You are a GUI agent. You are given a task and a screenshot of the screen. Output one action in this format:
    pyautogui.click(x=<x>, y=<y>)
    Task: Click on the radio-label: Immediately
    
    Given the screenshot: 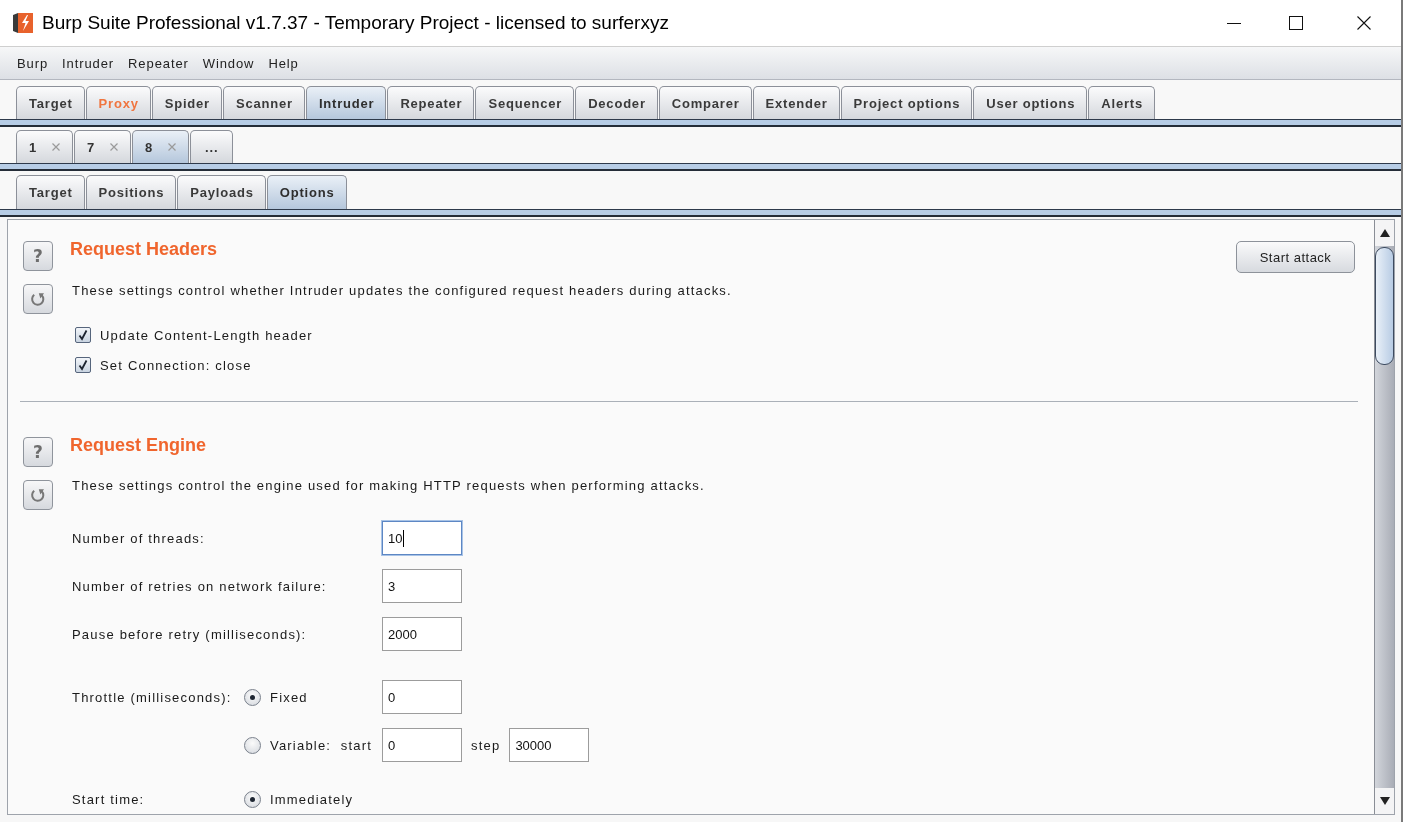 What is the action you would take?
    pyautogui.click(x=312, y=799)
    